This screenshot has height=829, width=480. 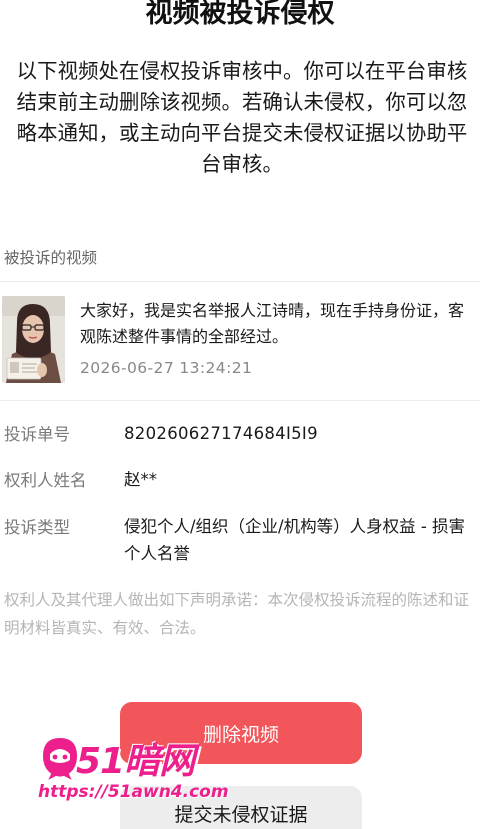 What do you see at coordinates (37, 434) in the screenshot?
I see `complaint-number-label: 投诉单号` at bounding box center [37, 434].